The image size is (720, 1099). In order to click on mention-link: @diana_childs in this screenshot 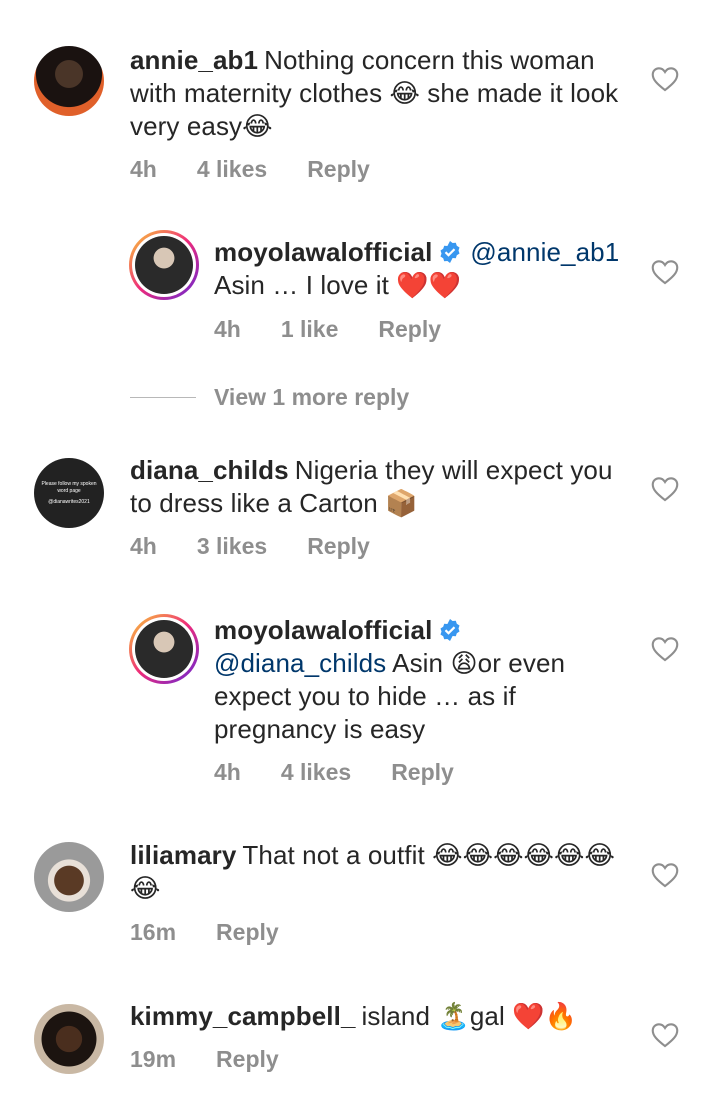, I will do `click(300, 663)`.